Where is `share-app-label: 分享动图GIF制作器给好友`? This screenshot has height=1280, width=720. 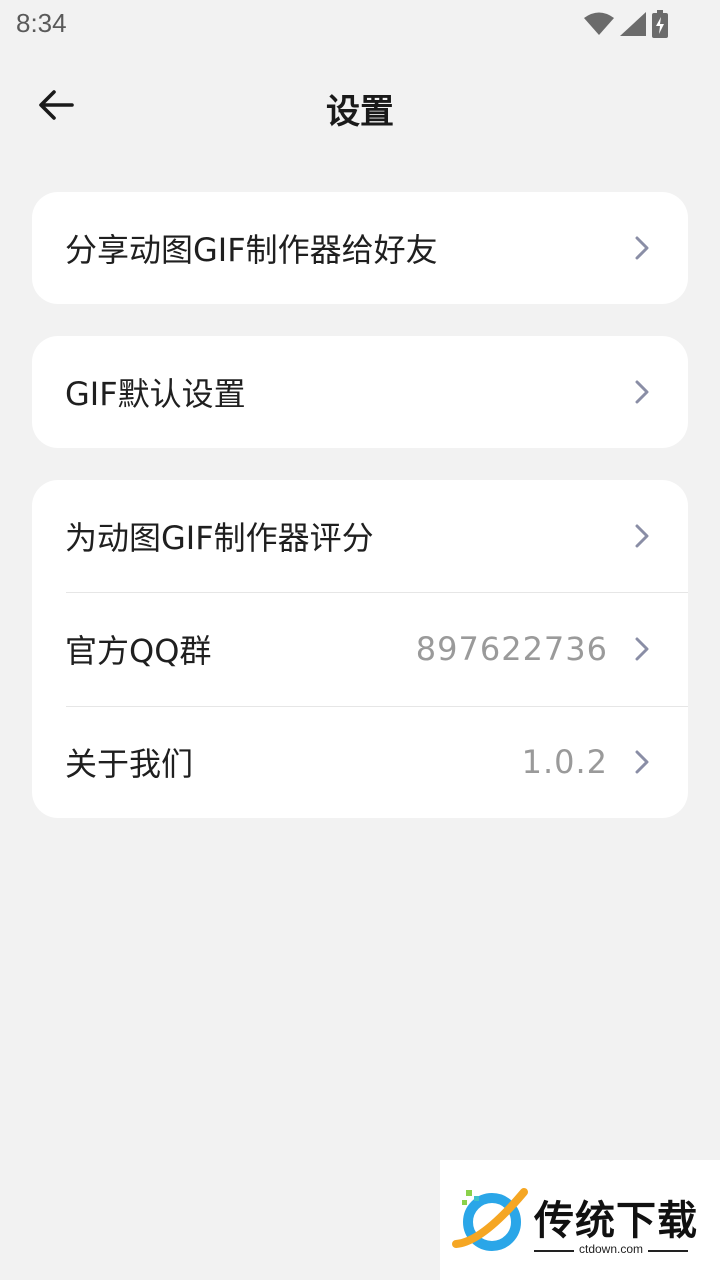 share-app-label: 分享动图GIF制作器给好友 is located at coordinates (251, 250).